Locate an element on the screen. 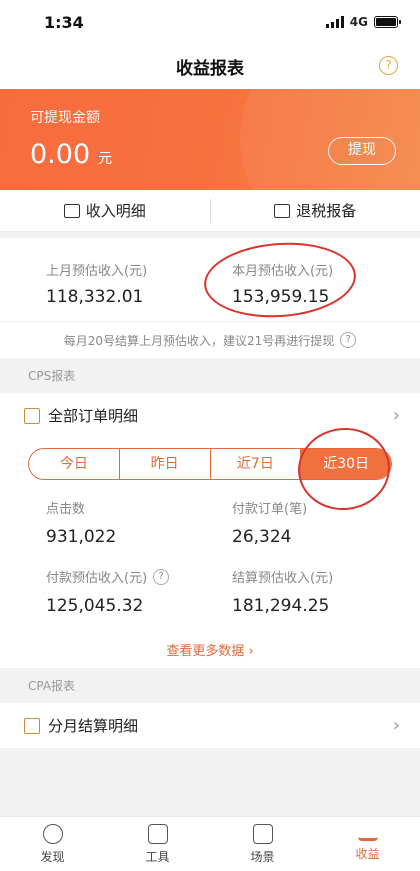  tax-report-button: 退税报备 is located at coordinates (315, 210).